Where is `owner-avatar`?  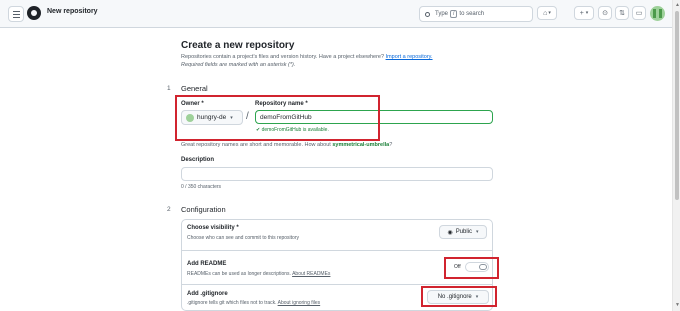 owner-avatar is located at coordinates (190, 117).